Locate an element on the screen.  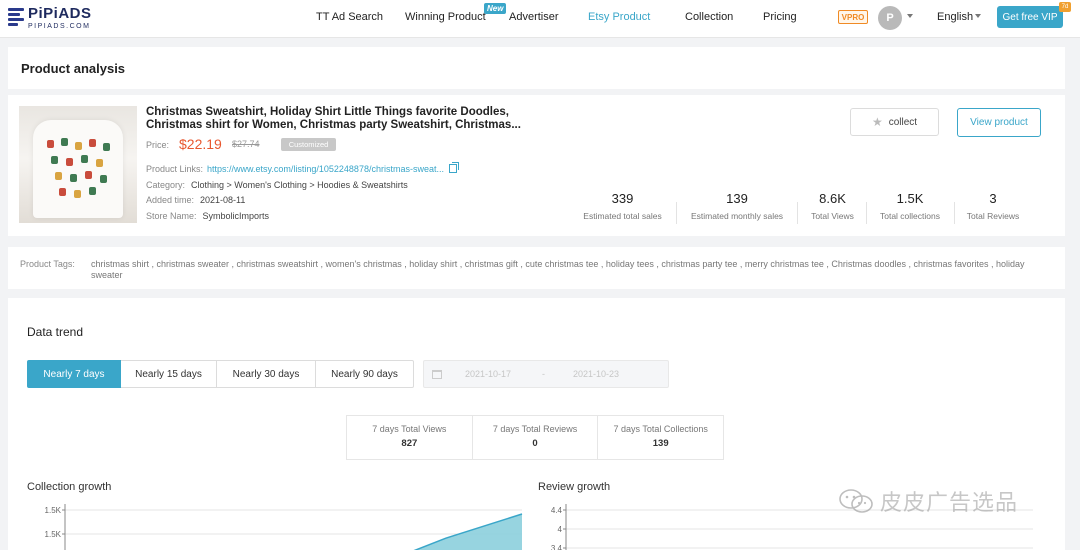
stat-monthly-sales: 139 Estimated monthly sales is located at coordinates (737, 206).